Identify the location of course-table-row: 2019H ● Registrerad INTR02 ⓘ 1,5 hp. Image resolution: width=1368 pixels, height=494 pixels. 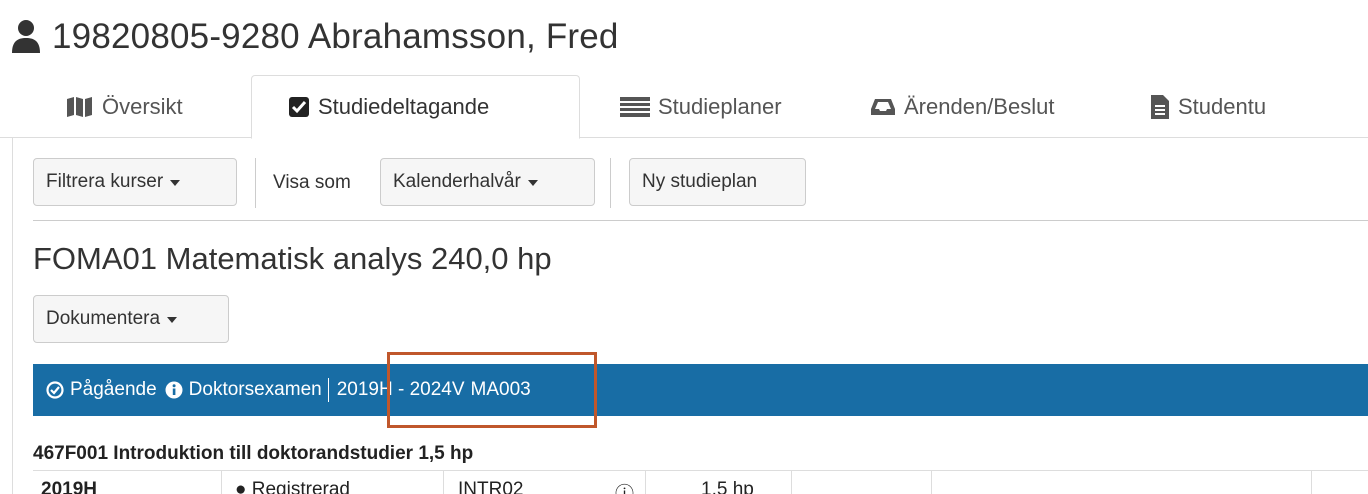
(700, 482).